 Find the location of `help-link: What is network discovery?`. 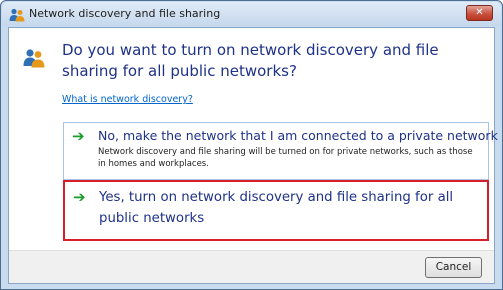

help-link: What is network discovery? is located at coordinates (127, 99).